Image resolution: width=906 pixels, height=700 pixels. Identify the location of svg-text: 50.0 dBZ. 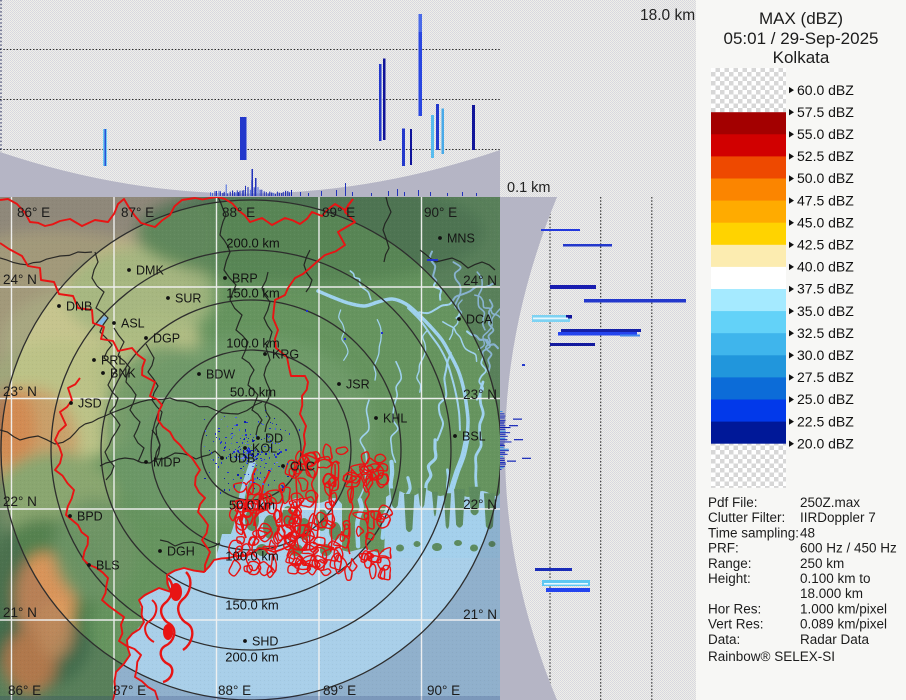
(825, 178).